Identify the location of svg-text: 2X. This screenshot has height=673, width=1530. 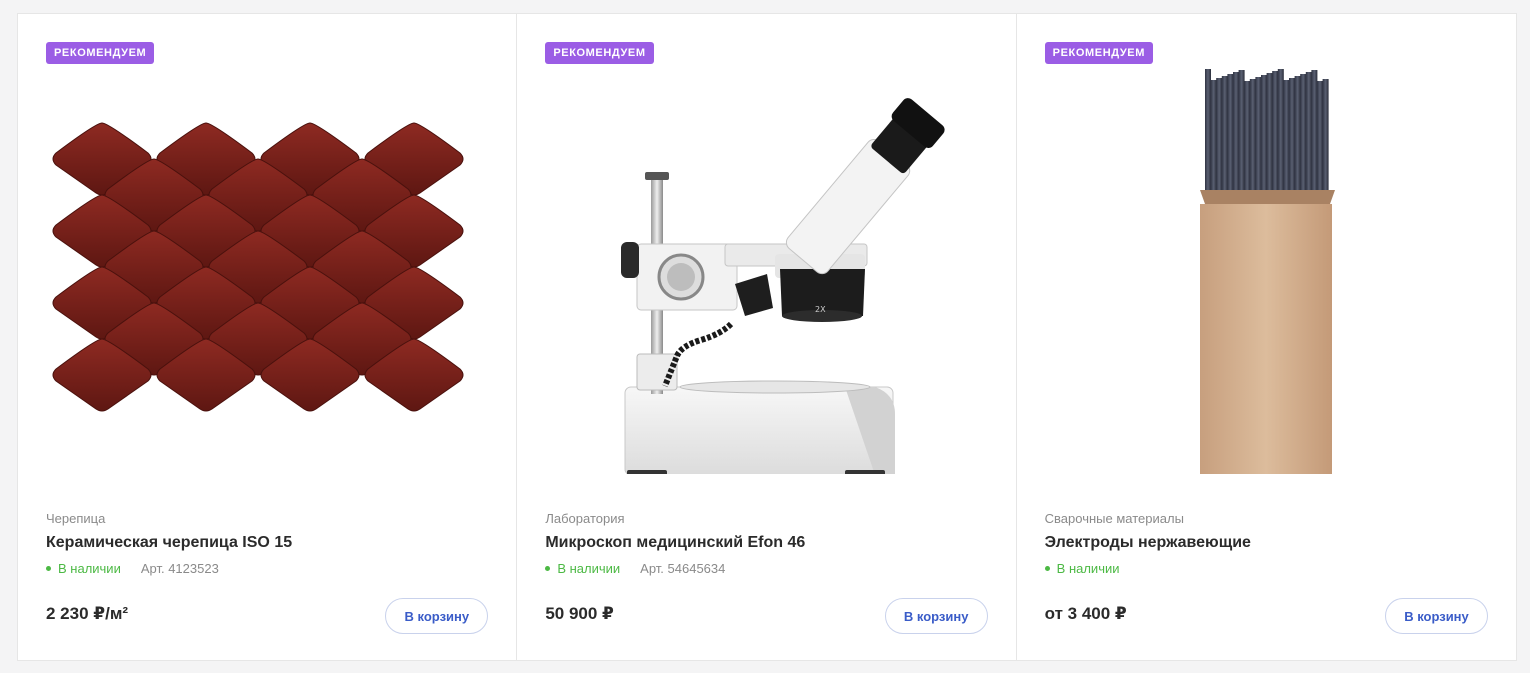
(820, 309).